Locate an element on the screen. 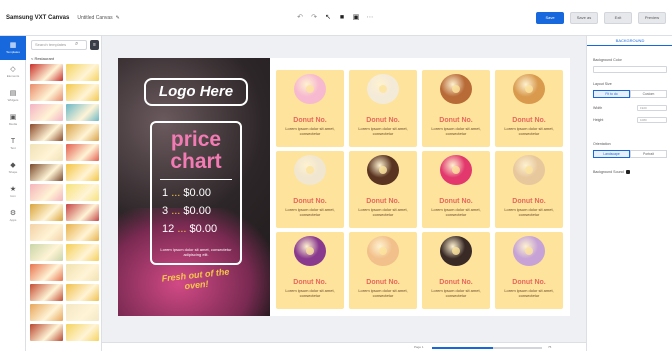 This screenshot has height=351, width=672. filter-button: ≡ is located at coordinates (94, 45).